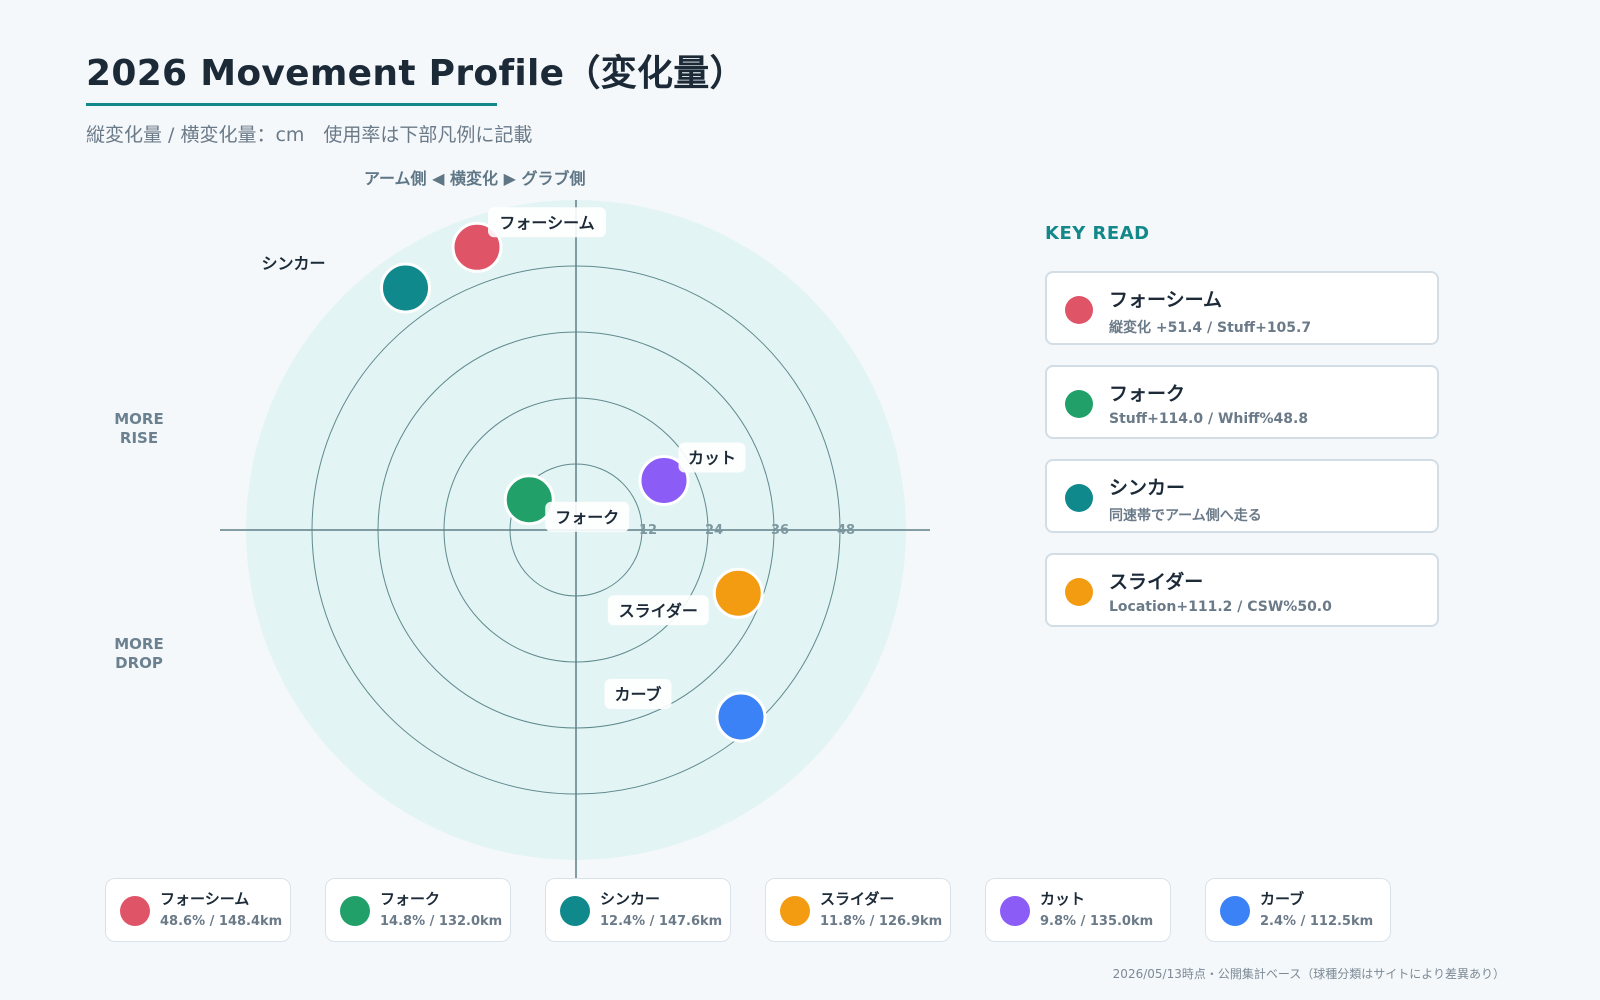 The image size is (1600, 1000). I want to click on legend-pitch-name: フォーシーム, so click(205, 899).